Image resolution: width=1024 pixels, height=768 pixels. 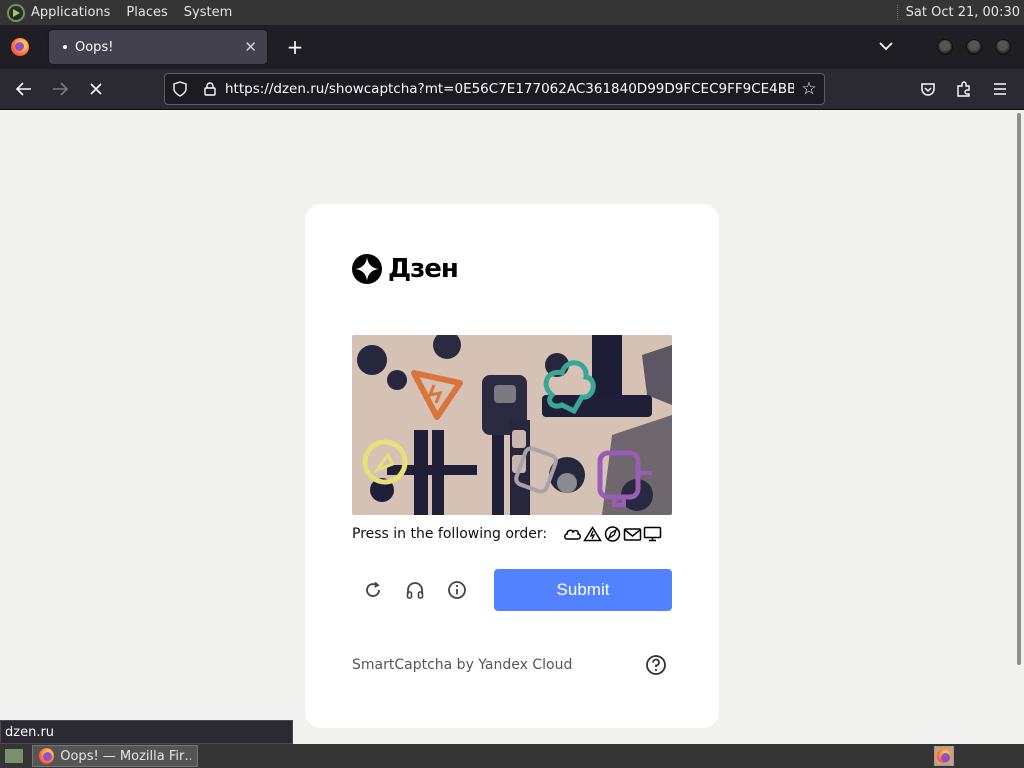 I want to click on workspace-switcher, so click(x=944, y=756).